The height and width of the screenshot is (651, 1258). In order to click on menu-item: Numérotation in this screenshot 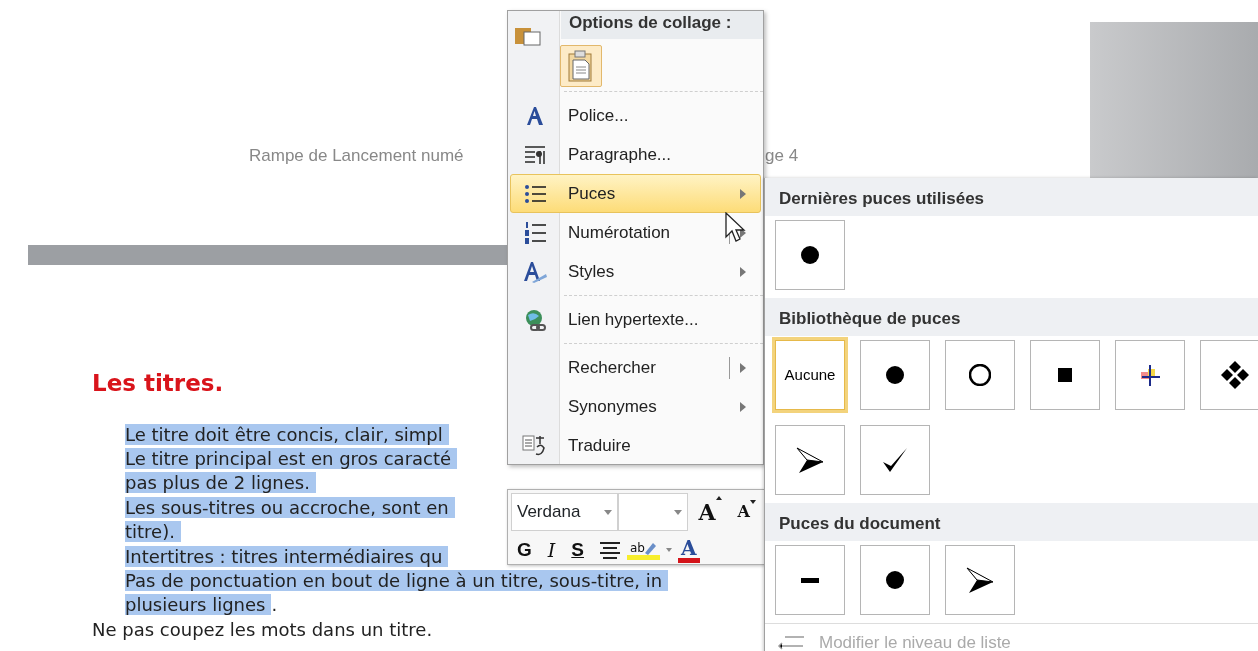, I will do `click(635, 232)`.